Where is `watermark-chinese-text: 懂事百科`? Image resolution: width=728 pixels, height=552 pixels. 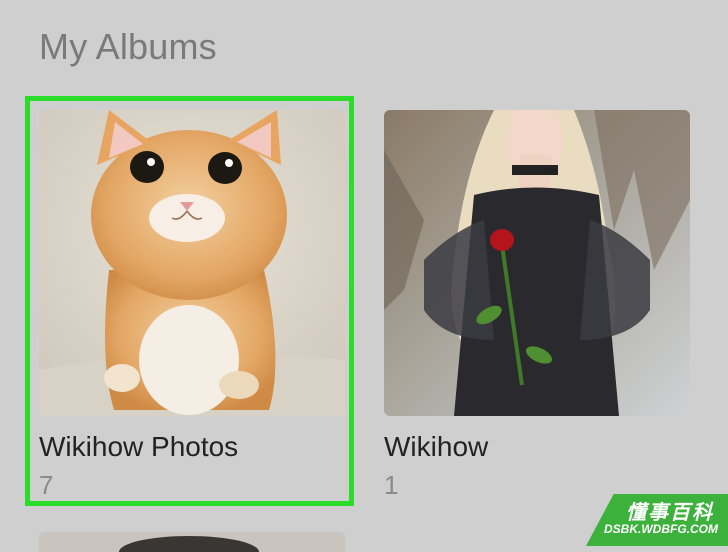
watermark-chinese-text: 懂事百科 is located at coordinates (670, 513).